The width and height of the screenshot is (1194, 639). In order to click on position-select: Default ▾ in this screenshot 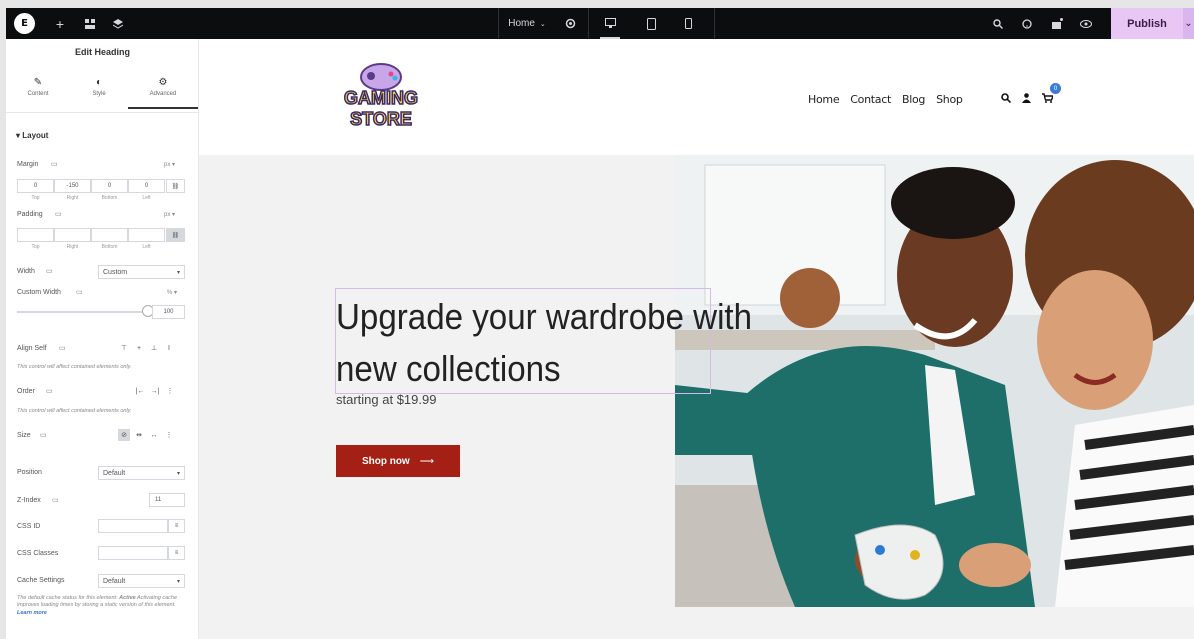, I will do `click(141, 473)`.